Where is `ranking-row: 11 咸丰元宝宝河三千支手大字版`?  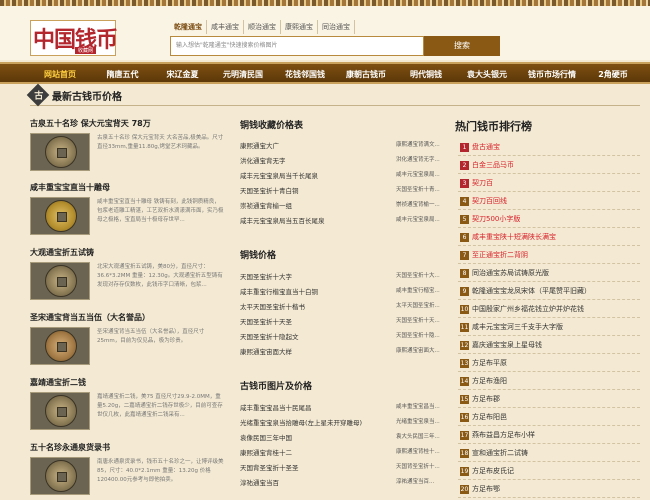
ranking-row: 11 咸丰元宝宝河三千支手大字版 is located at coordinates (549, 327).